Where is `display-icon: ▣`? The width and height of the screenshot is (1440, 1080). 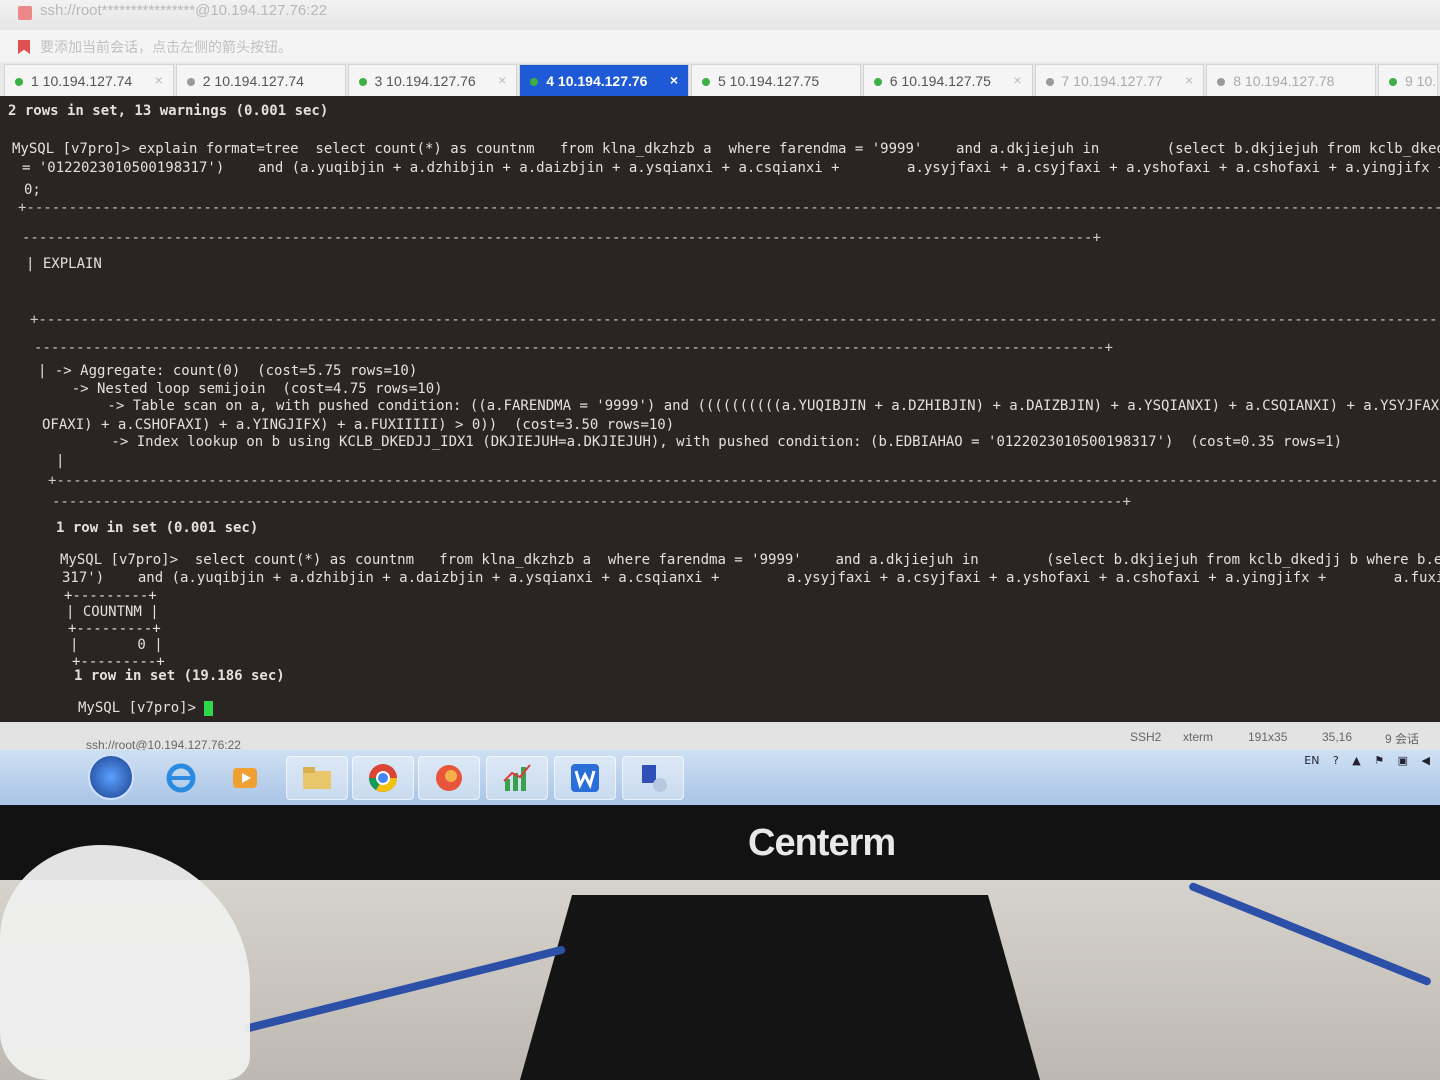
display-icon: ▣ is located at coordinates (1403, 760).